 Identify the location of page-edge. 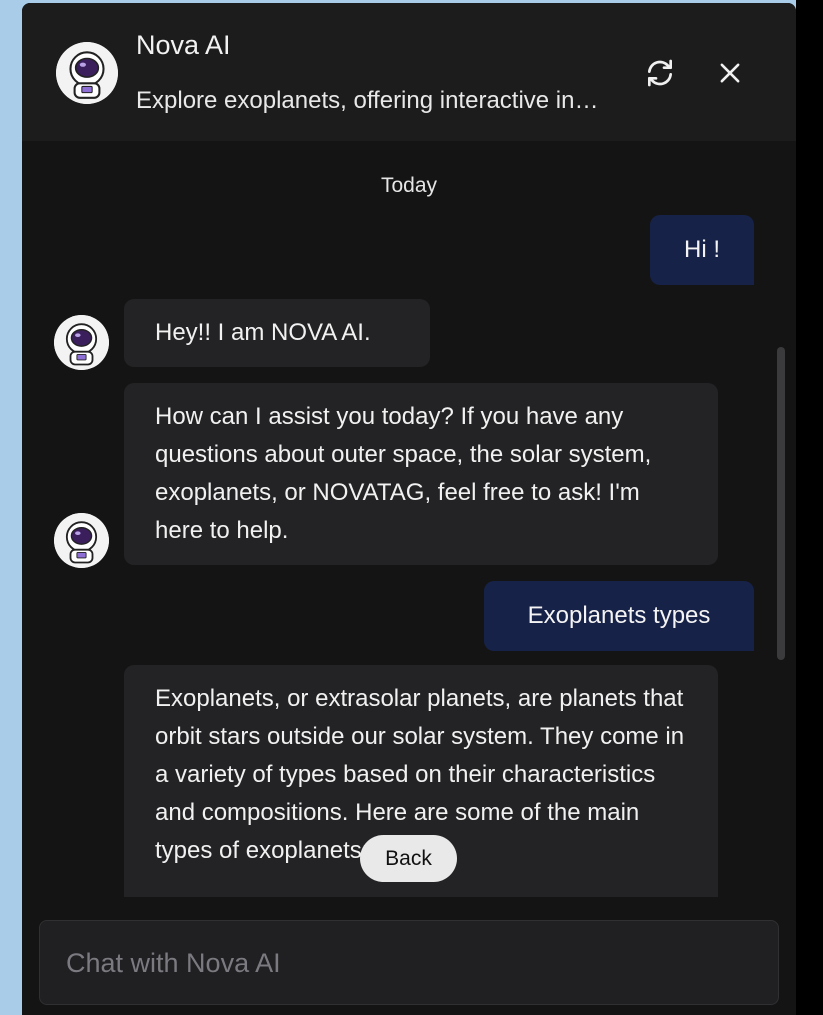
(809, 507).